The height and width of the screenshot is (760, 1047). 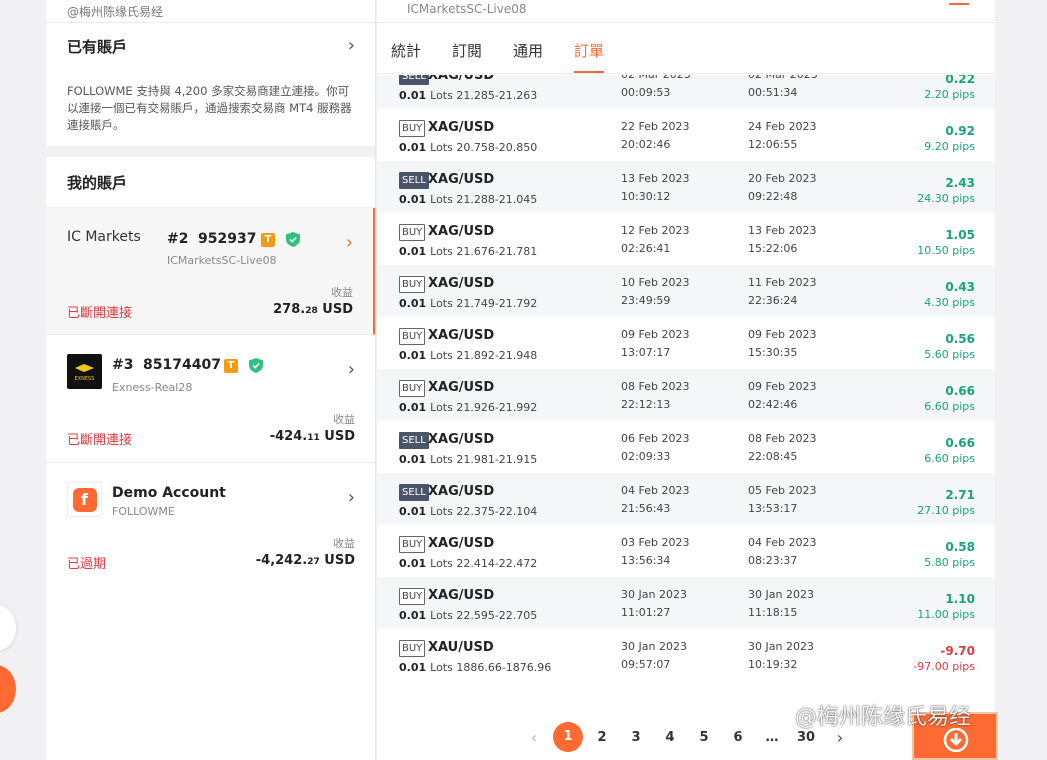 I want to click on page-1-button: 1, so click(x=568, y=737).